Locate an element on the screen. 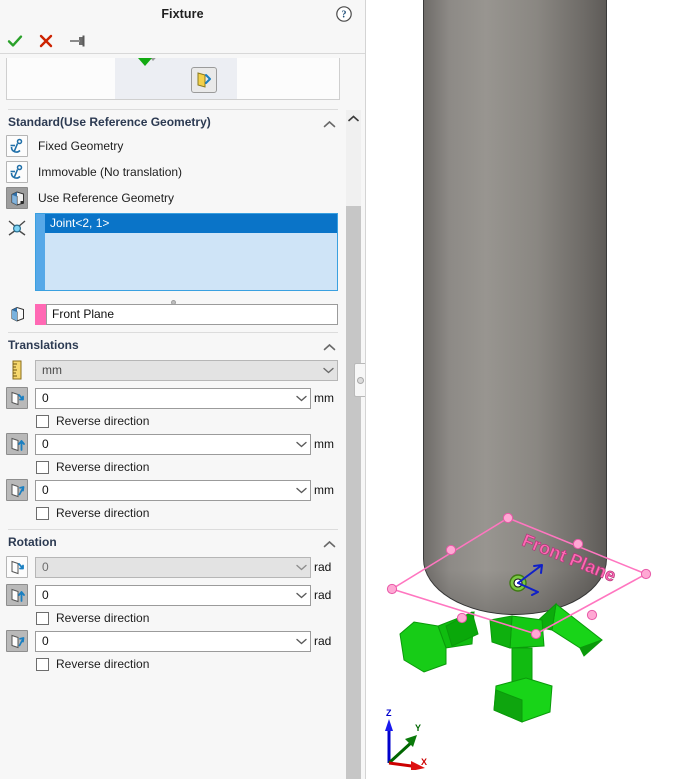 The width and height of the screenshot is (680, 779). section-header-standard: Standard(Use Reference Geometry) is located at coordinates (173, 121).